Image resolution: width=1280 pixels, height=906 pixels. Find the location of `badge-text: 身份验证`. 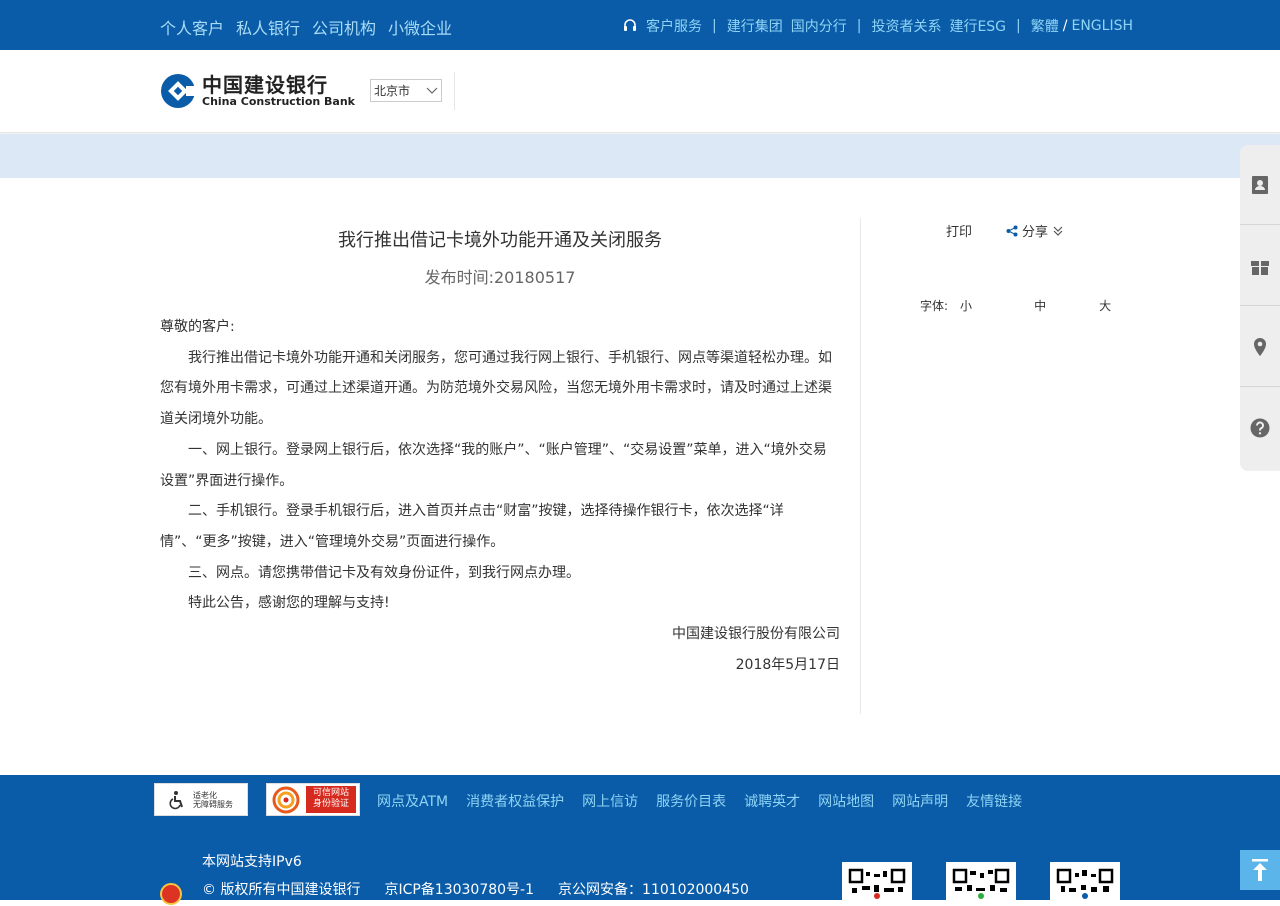

badge-text: 身份验证 is located at coordinates (330, 804).